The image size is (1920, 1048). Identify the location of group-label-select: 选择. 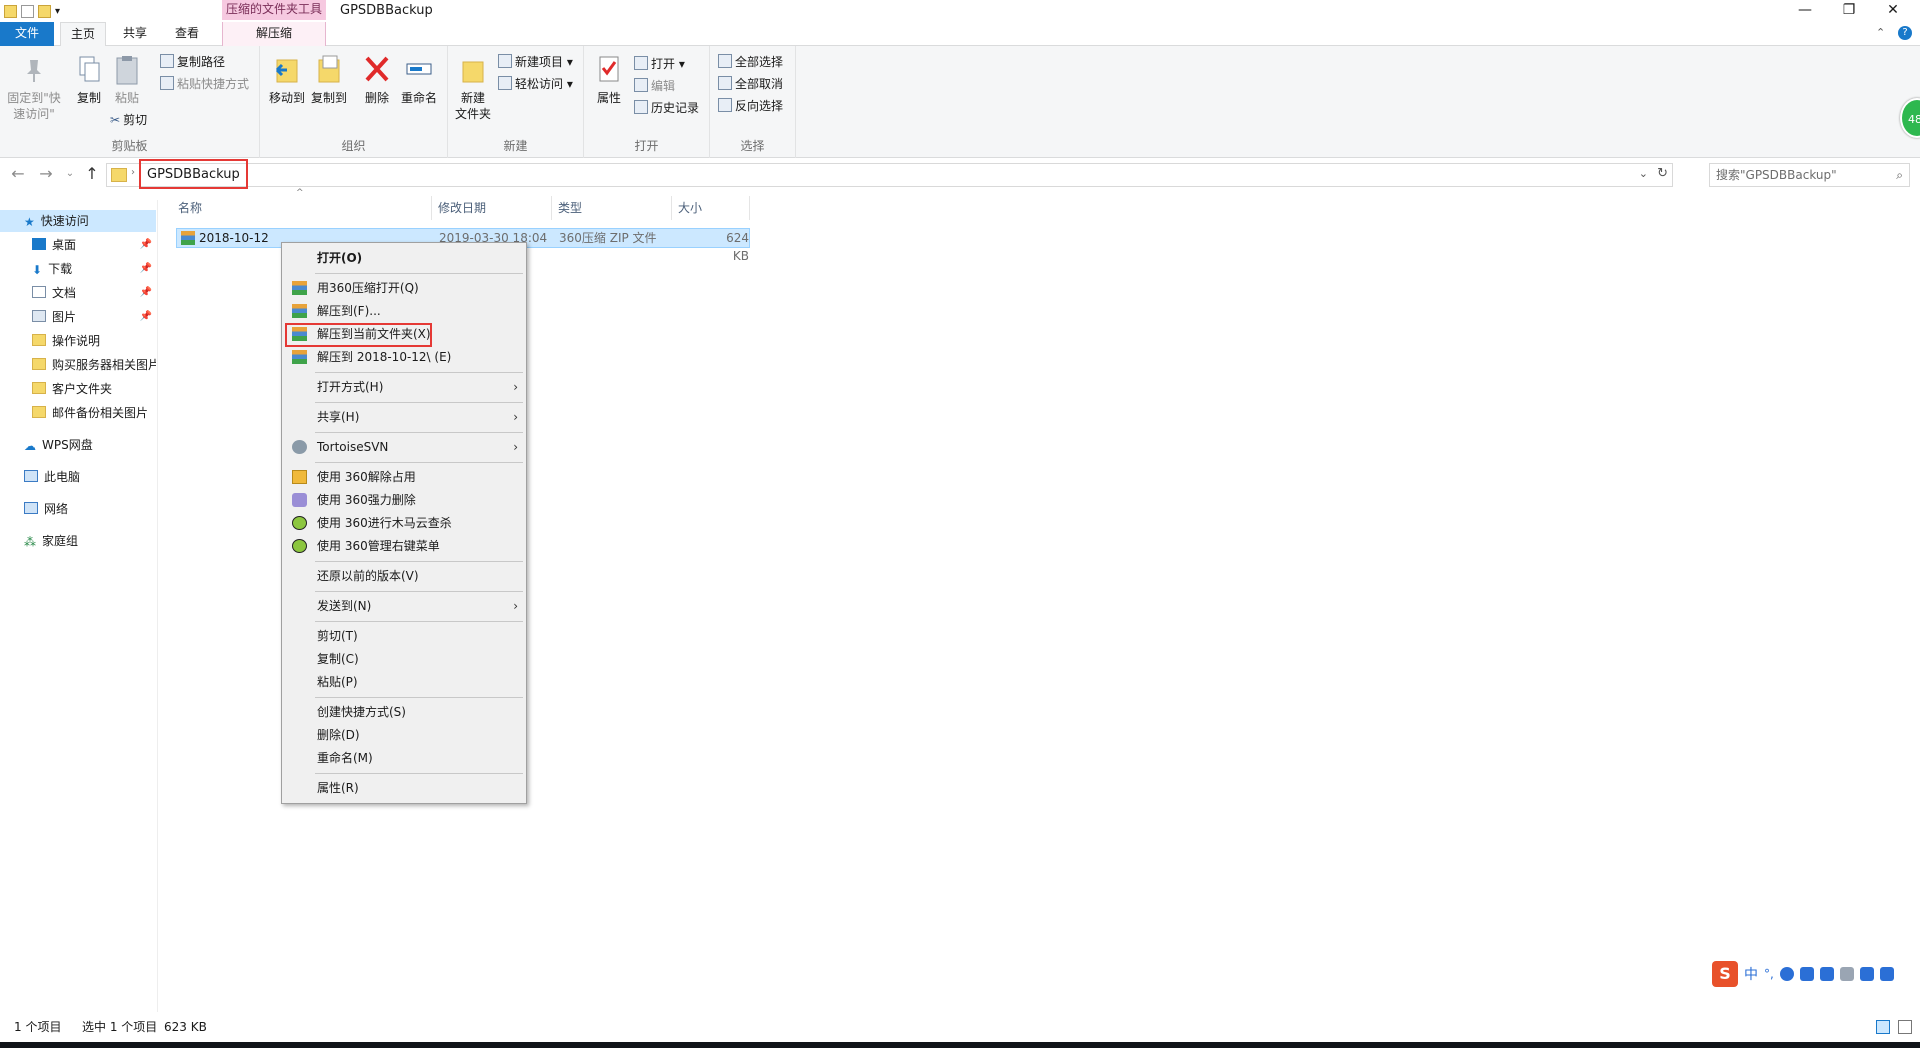
(752, 146).